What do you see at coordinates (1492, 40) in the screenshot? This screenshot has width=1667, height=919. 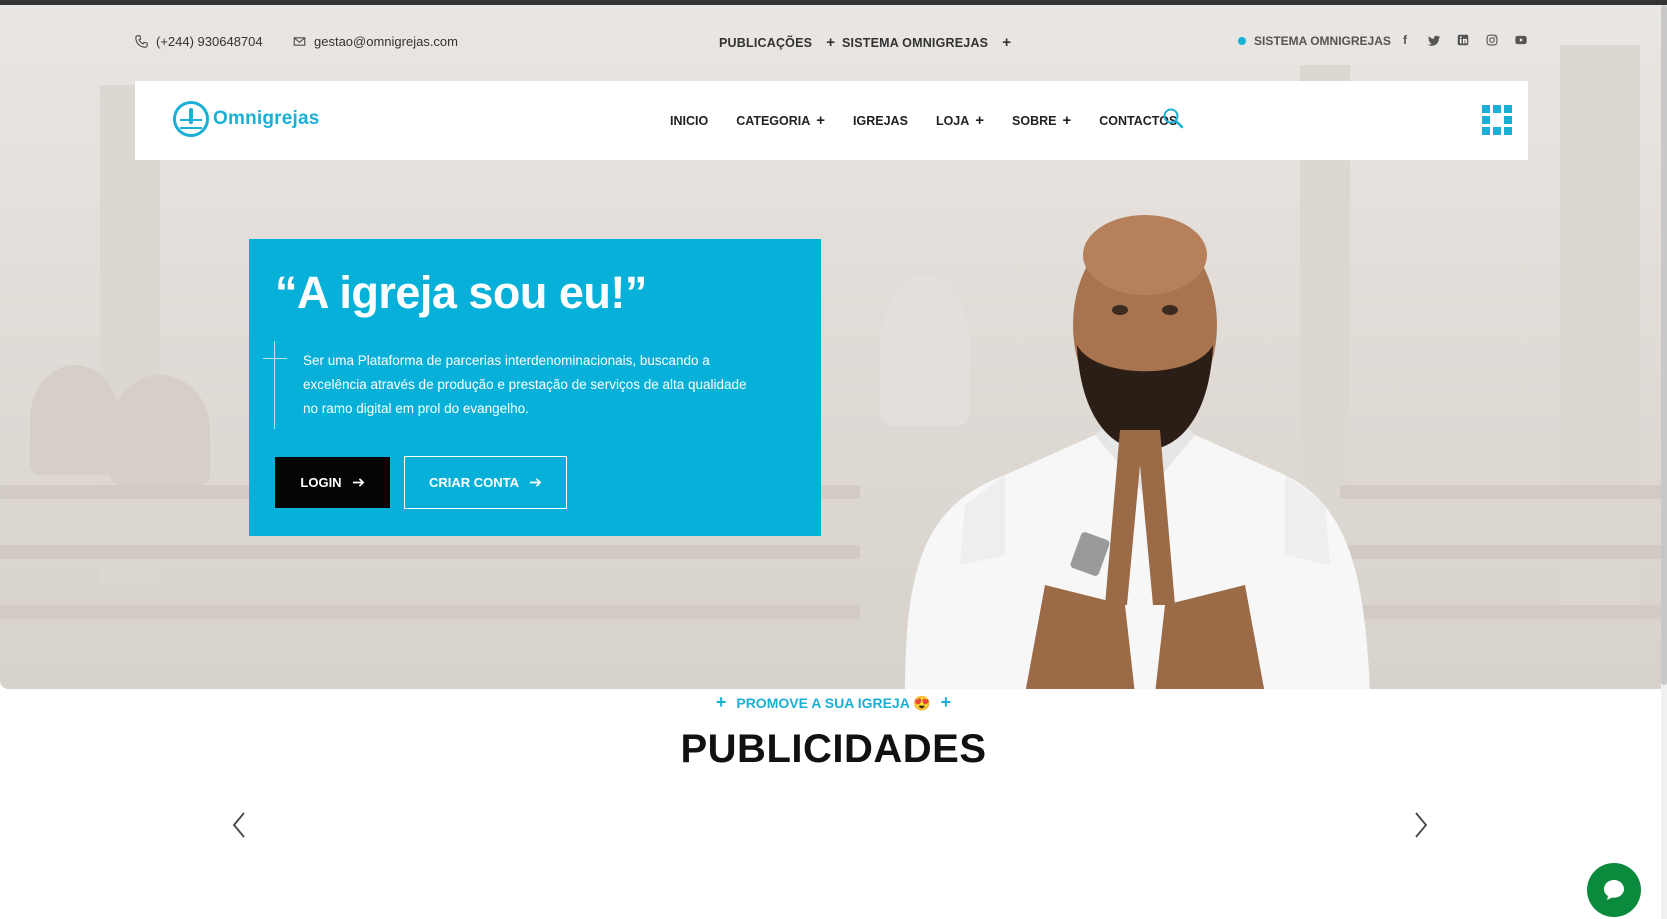 I see `instagram-icon` at bounding box center [1492, 40].